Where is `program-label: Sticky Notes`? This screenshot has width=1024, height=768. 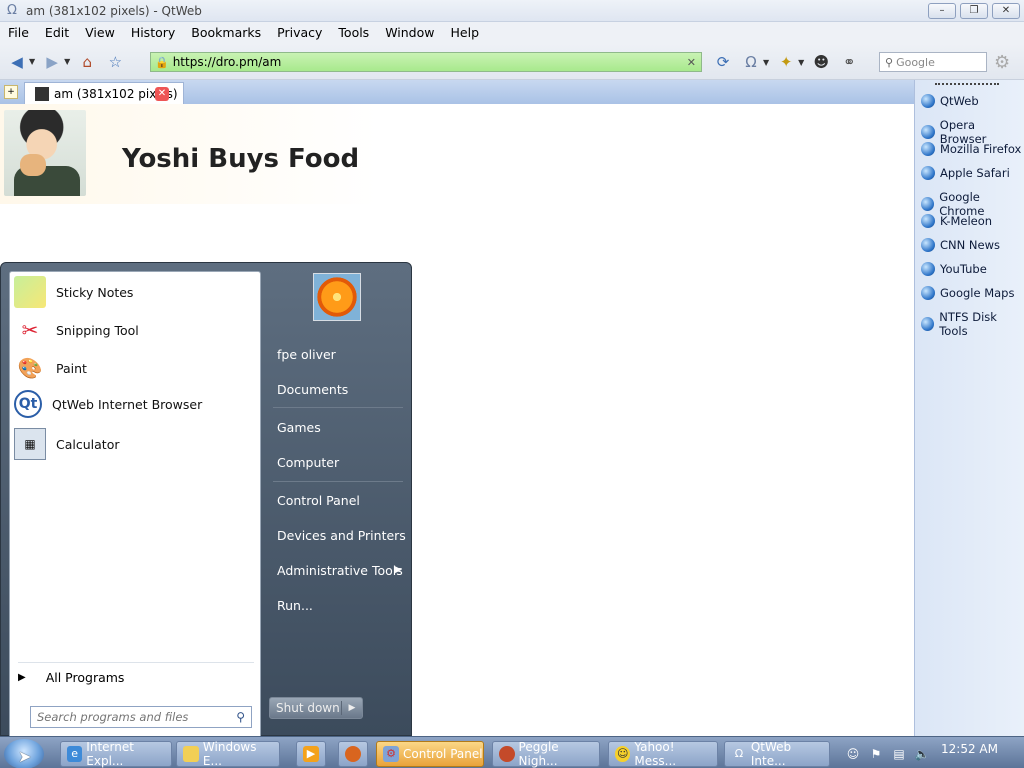
program-label: Sticky Notes is located at coordinates (95, 292).